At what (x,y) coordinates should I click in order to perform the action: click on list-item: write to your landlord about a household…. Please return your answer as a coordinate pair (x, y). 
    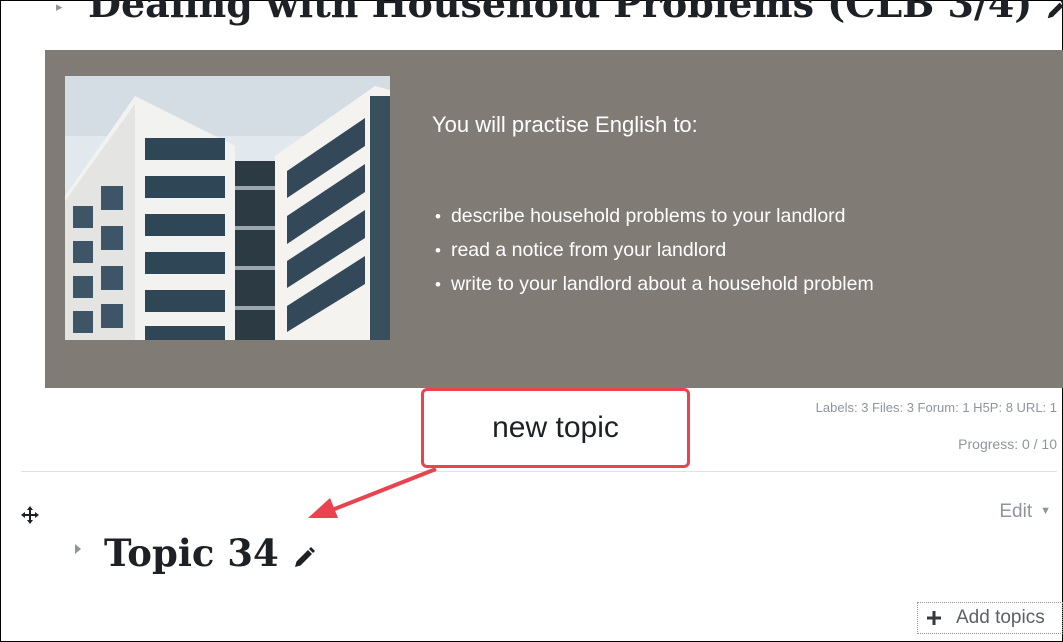
    Looking at the image, I should click on (654, 287).